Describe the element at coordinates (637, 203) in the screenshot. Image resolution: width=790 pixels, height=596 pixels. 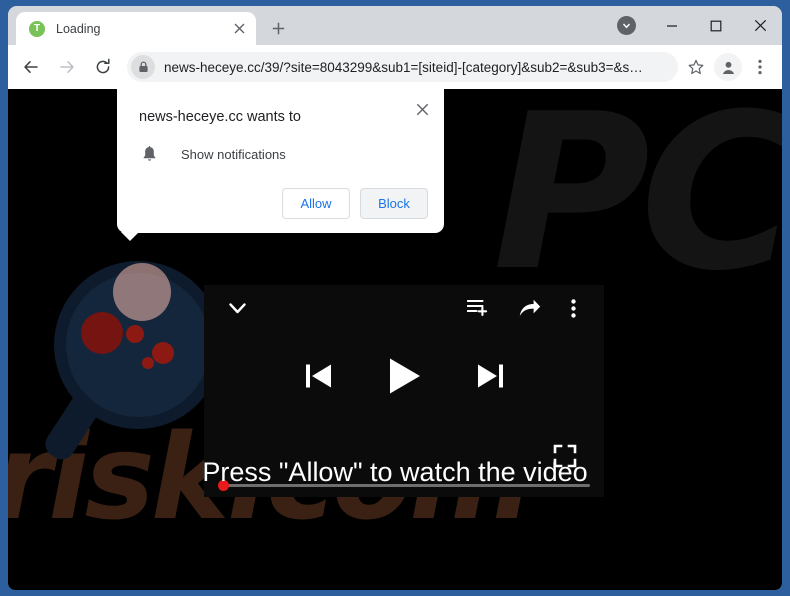
I see `watermark-pc: PC` at that location.